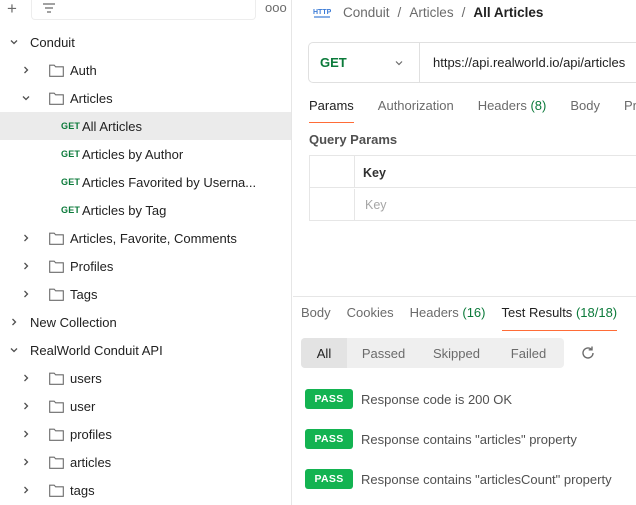  Describe the element at coordinates (86, 378) in the screenshot. I see `tree-item-label: users` at that location.